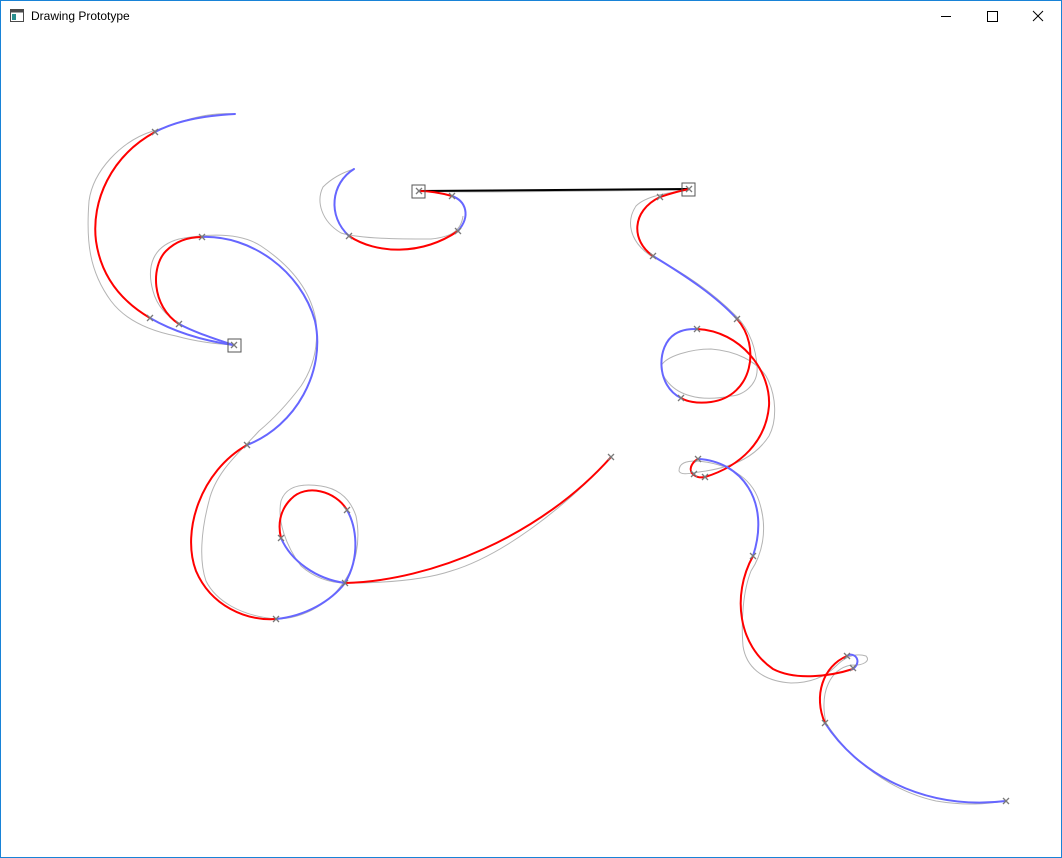 Image resolution: width=1062 pixels, height=858 pixels. I want to click on minimize-icon, so click(946, 16).